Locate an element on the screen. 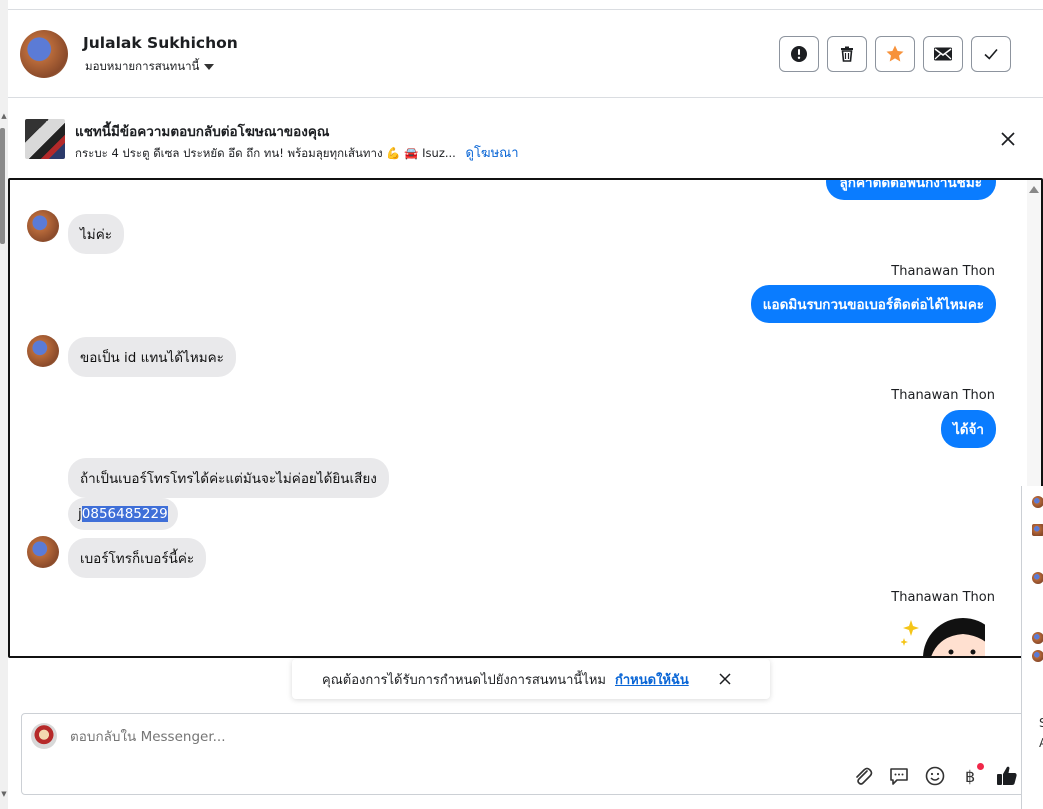 The height and width of the screenshot is (809, 1043). scroll-up-arrow-icon is located at coordinates (1034, 189).